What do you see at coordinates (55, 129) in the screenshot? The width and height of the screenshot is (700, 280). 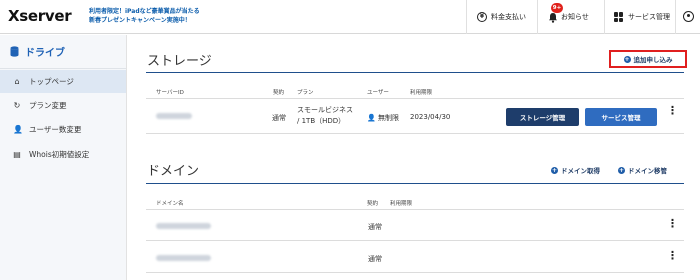 I see `sidebar-item-label: ユーザー数変更` at bounding box center [55, 129].